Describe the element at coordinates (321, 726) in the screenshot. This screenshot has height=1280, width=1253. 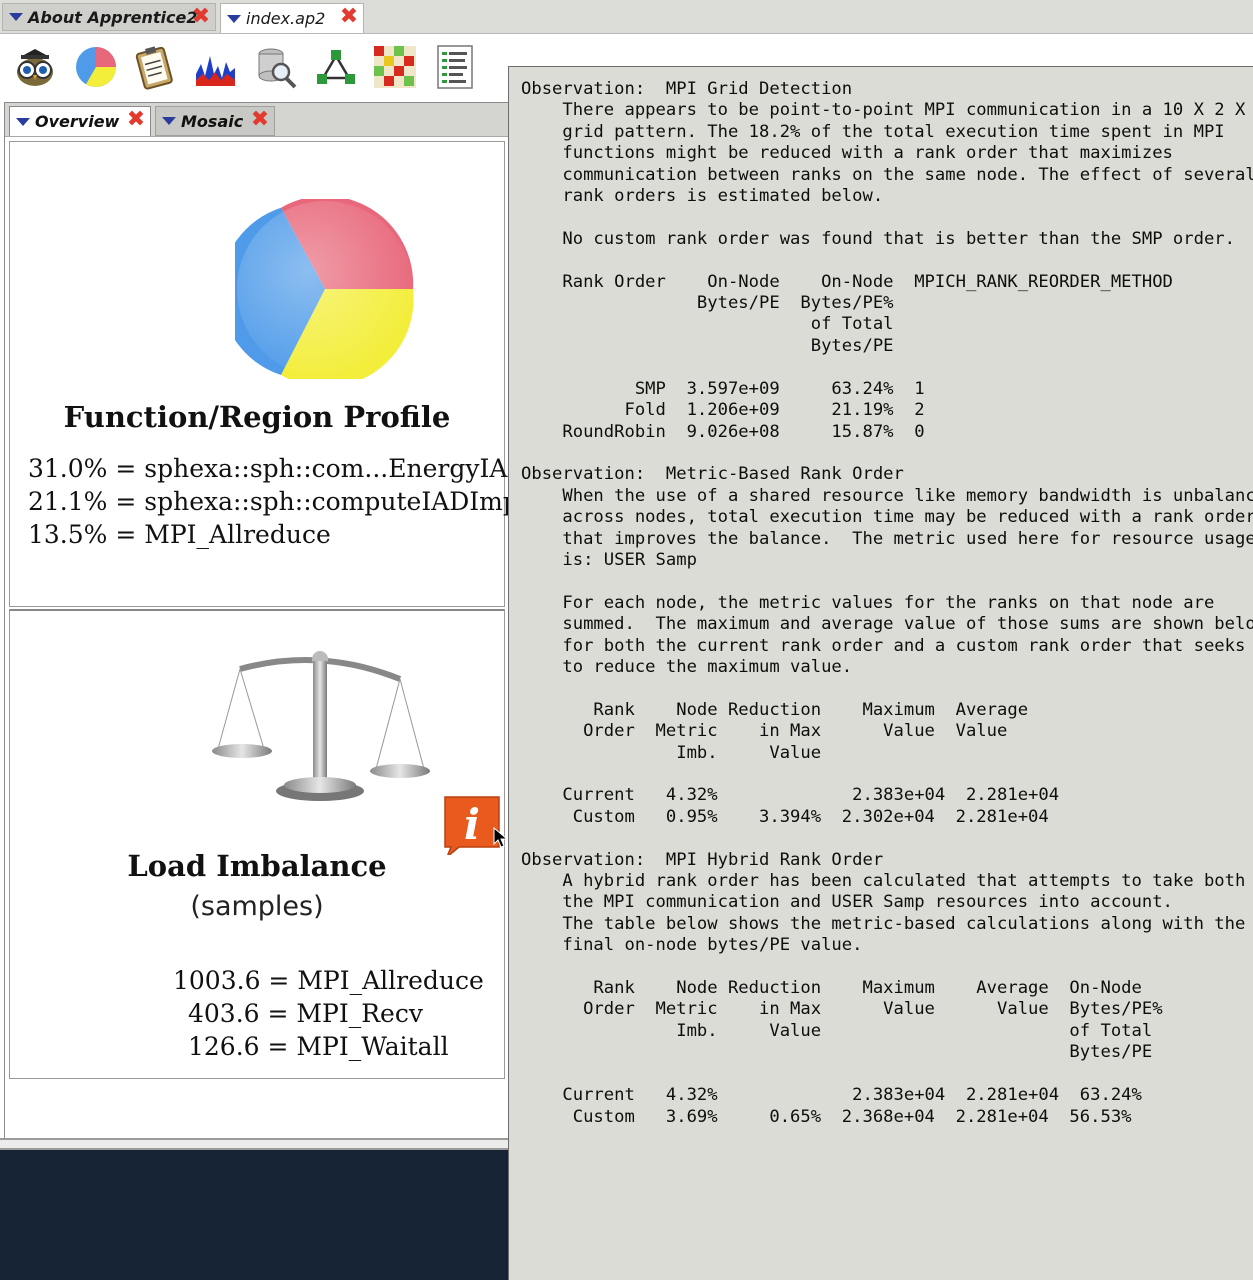
I see `balance-scale-icon` at that location.